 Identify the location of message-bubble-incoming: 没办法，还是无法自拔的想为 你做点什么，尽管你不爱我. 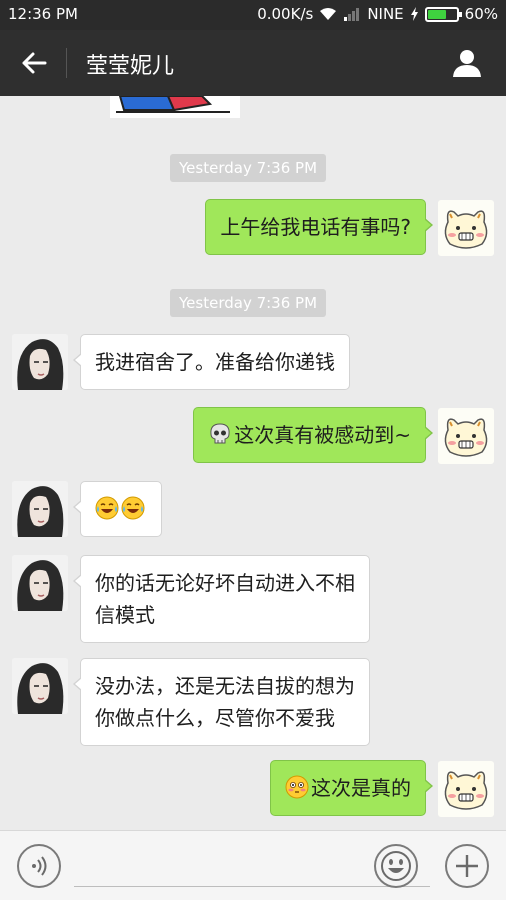
(221, 702).